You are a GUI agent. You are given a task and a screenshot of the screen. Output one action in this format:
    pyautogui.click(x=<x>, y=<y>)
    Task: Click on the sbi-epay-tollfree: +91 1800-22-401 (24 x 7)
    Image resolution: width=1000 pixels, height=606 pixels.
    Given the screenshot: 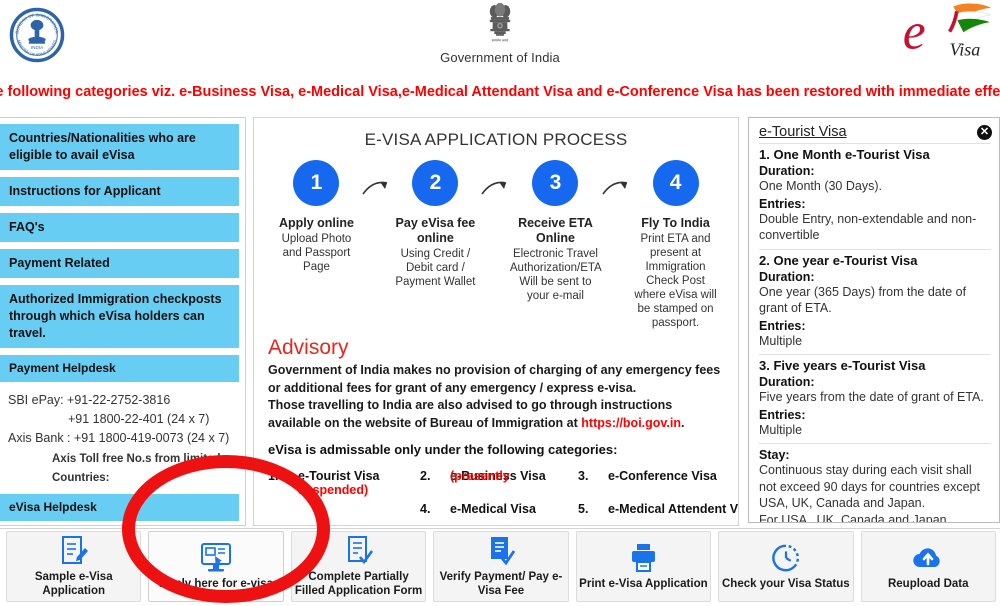 What is the action you would take?
    pyautogui.click(x=139, y=419)
    